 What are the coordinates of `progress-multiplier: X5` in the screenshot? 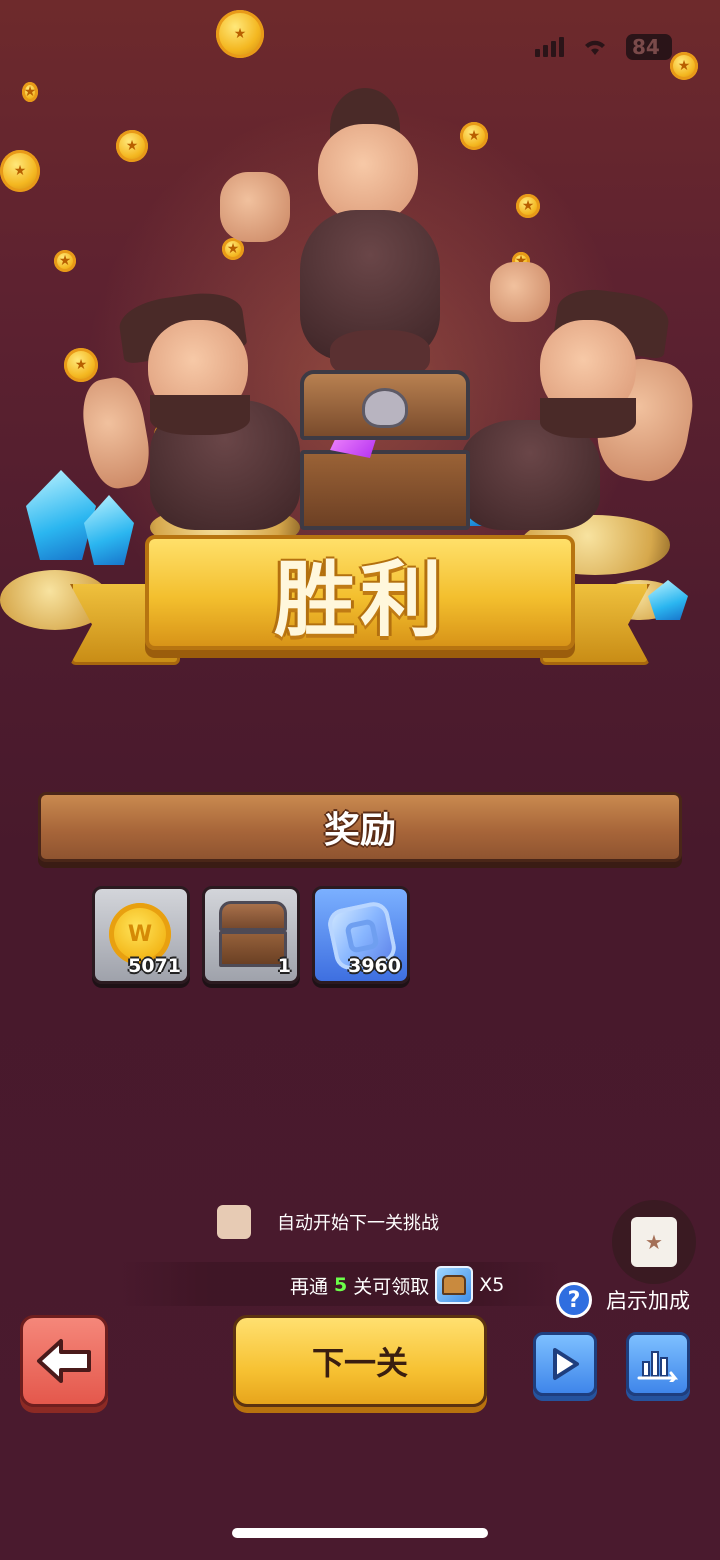 It's located at (492, 1285).